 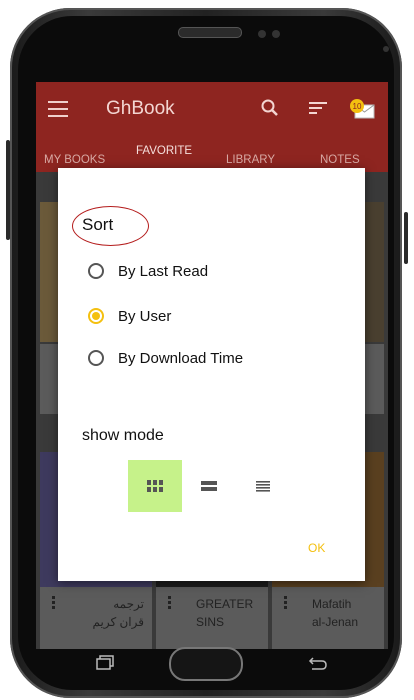 I want to click on volume-button, so click(x=8, y=190).